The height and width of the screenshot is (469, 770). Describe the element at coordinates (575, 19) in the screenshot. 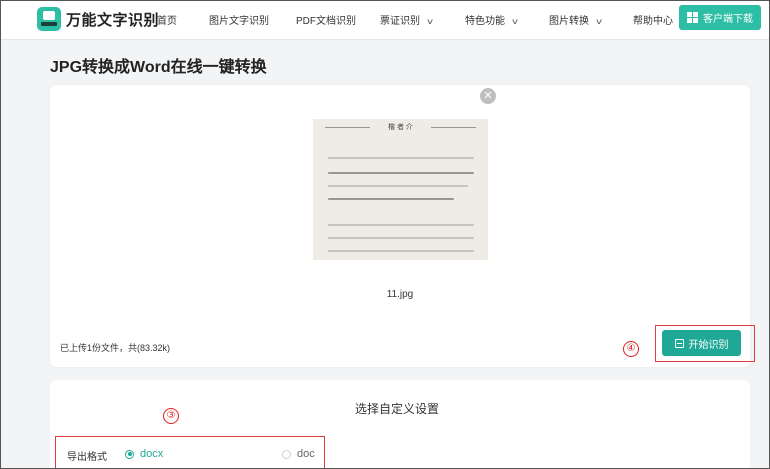

I see `nav-item-image-convert: 图片转换 v` at that location.